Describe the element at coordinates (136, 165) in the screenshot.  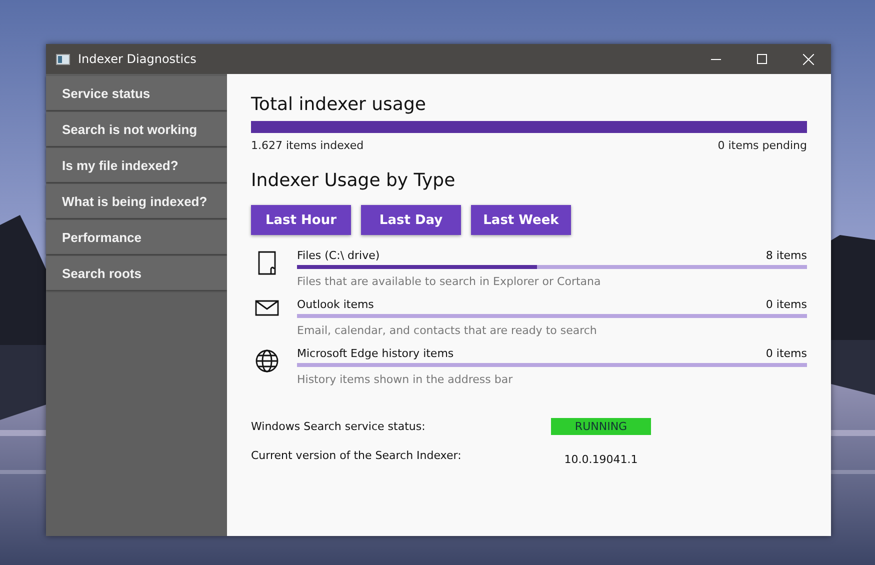
I see `sidebar-item: Is my file indexed?` at that location.